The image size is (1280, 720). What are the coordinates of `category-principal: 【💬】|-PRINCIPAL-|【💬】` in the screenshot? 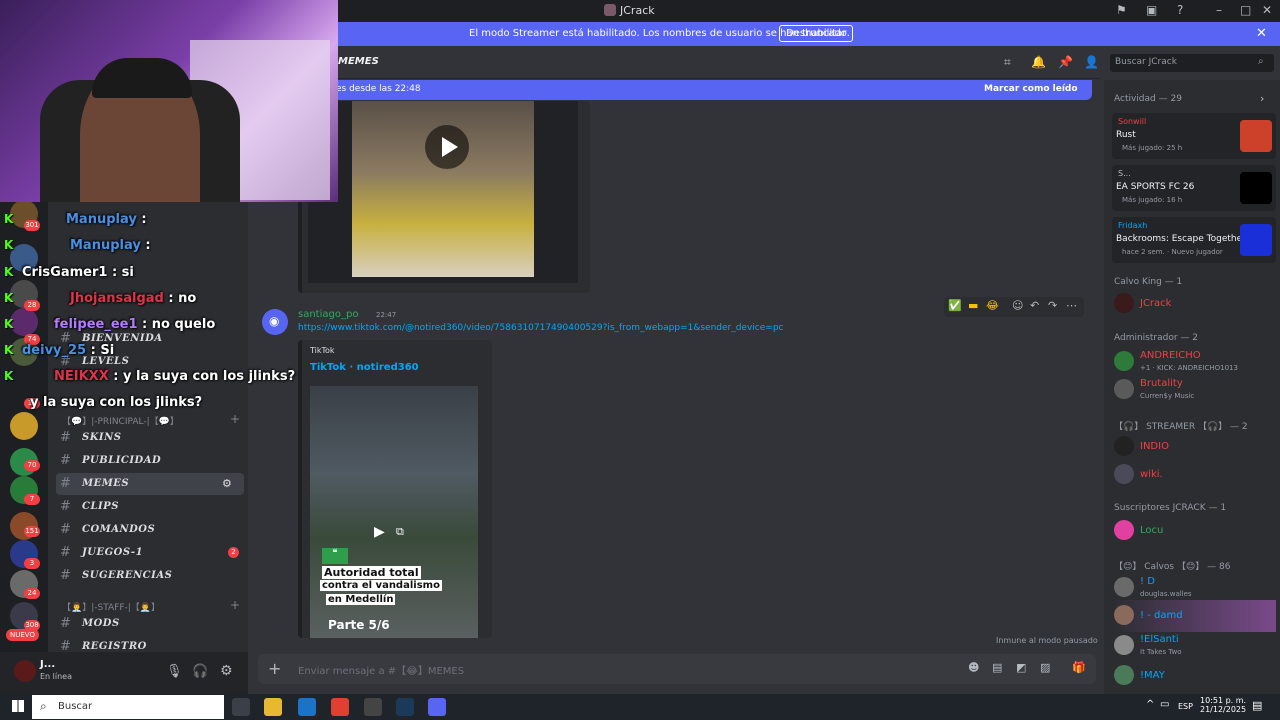 It's located at (120, 420).